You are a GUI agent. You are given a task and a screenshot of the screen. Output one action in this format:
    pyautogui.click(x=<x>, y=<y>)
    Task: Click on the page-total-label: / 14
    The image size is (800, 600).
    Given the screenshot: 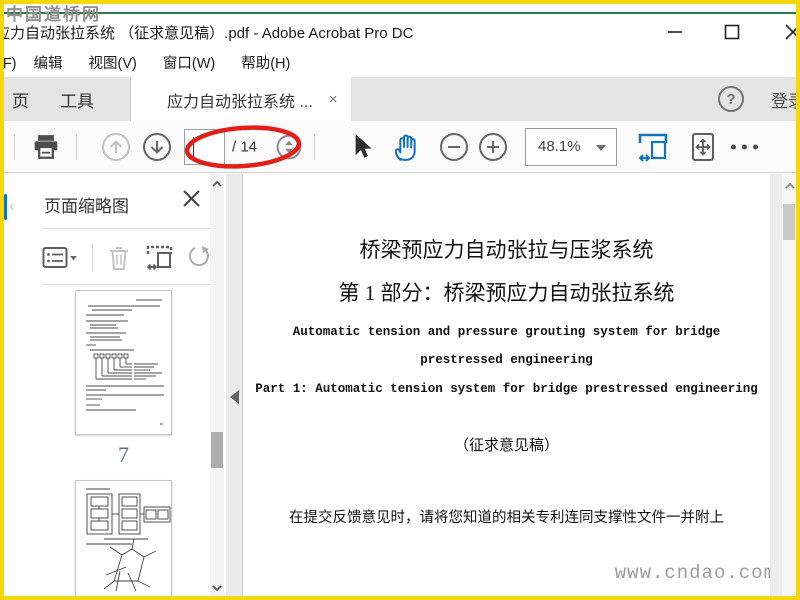 What is the action you would take?
    pyautogui.click(x=245, y=146)
    